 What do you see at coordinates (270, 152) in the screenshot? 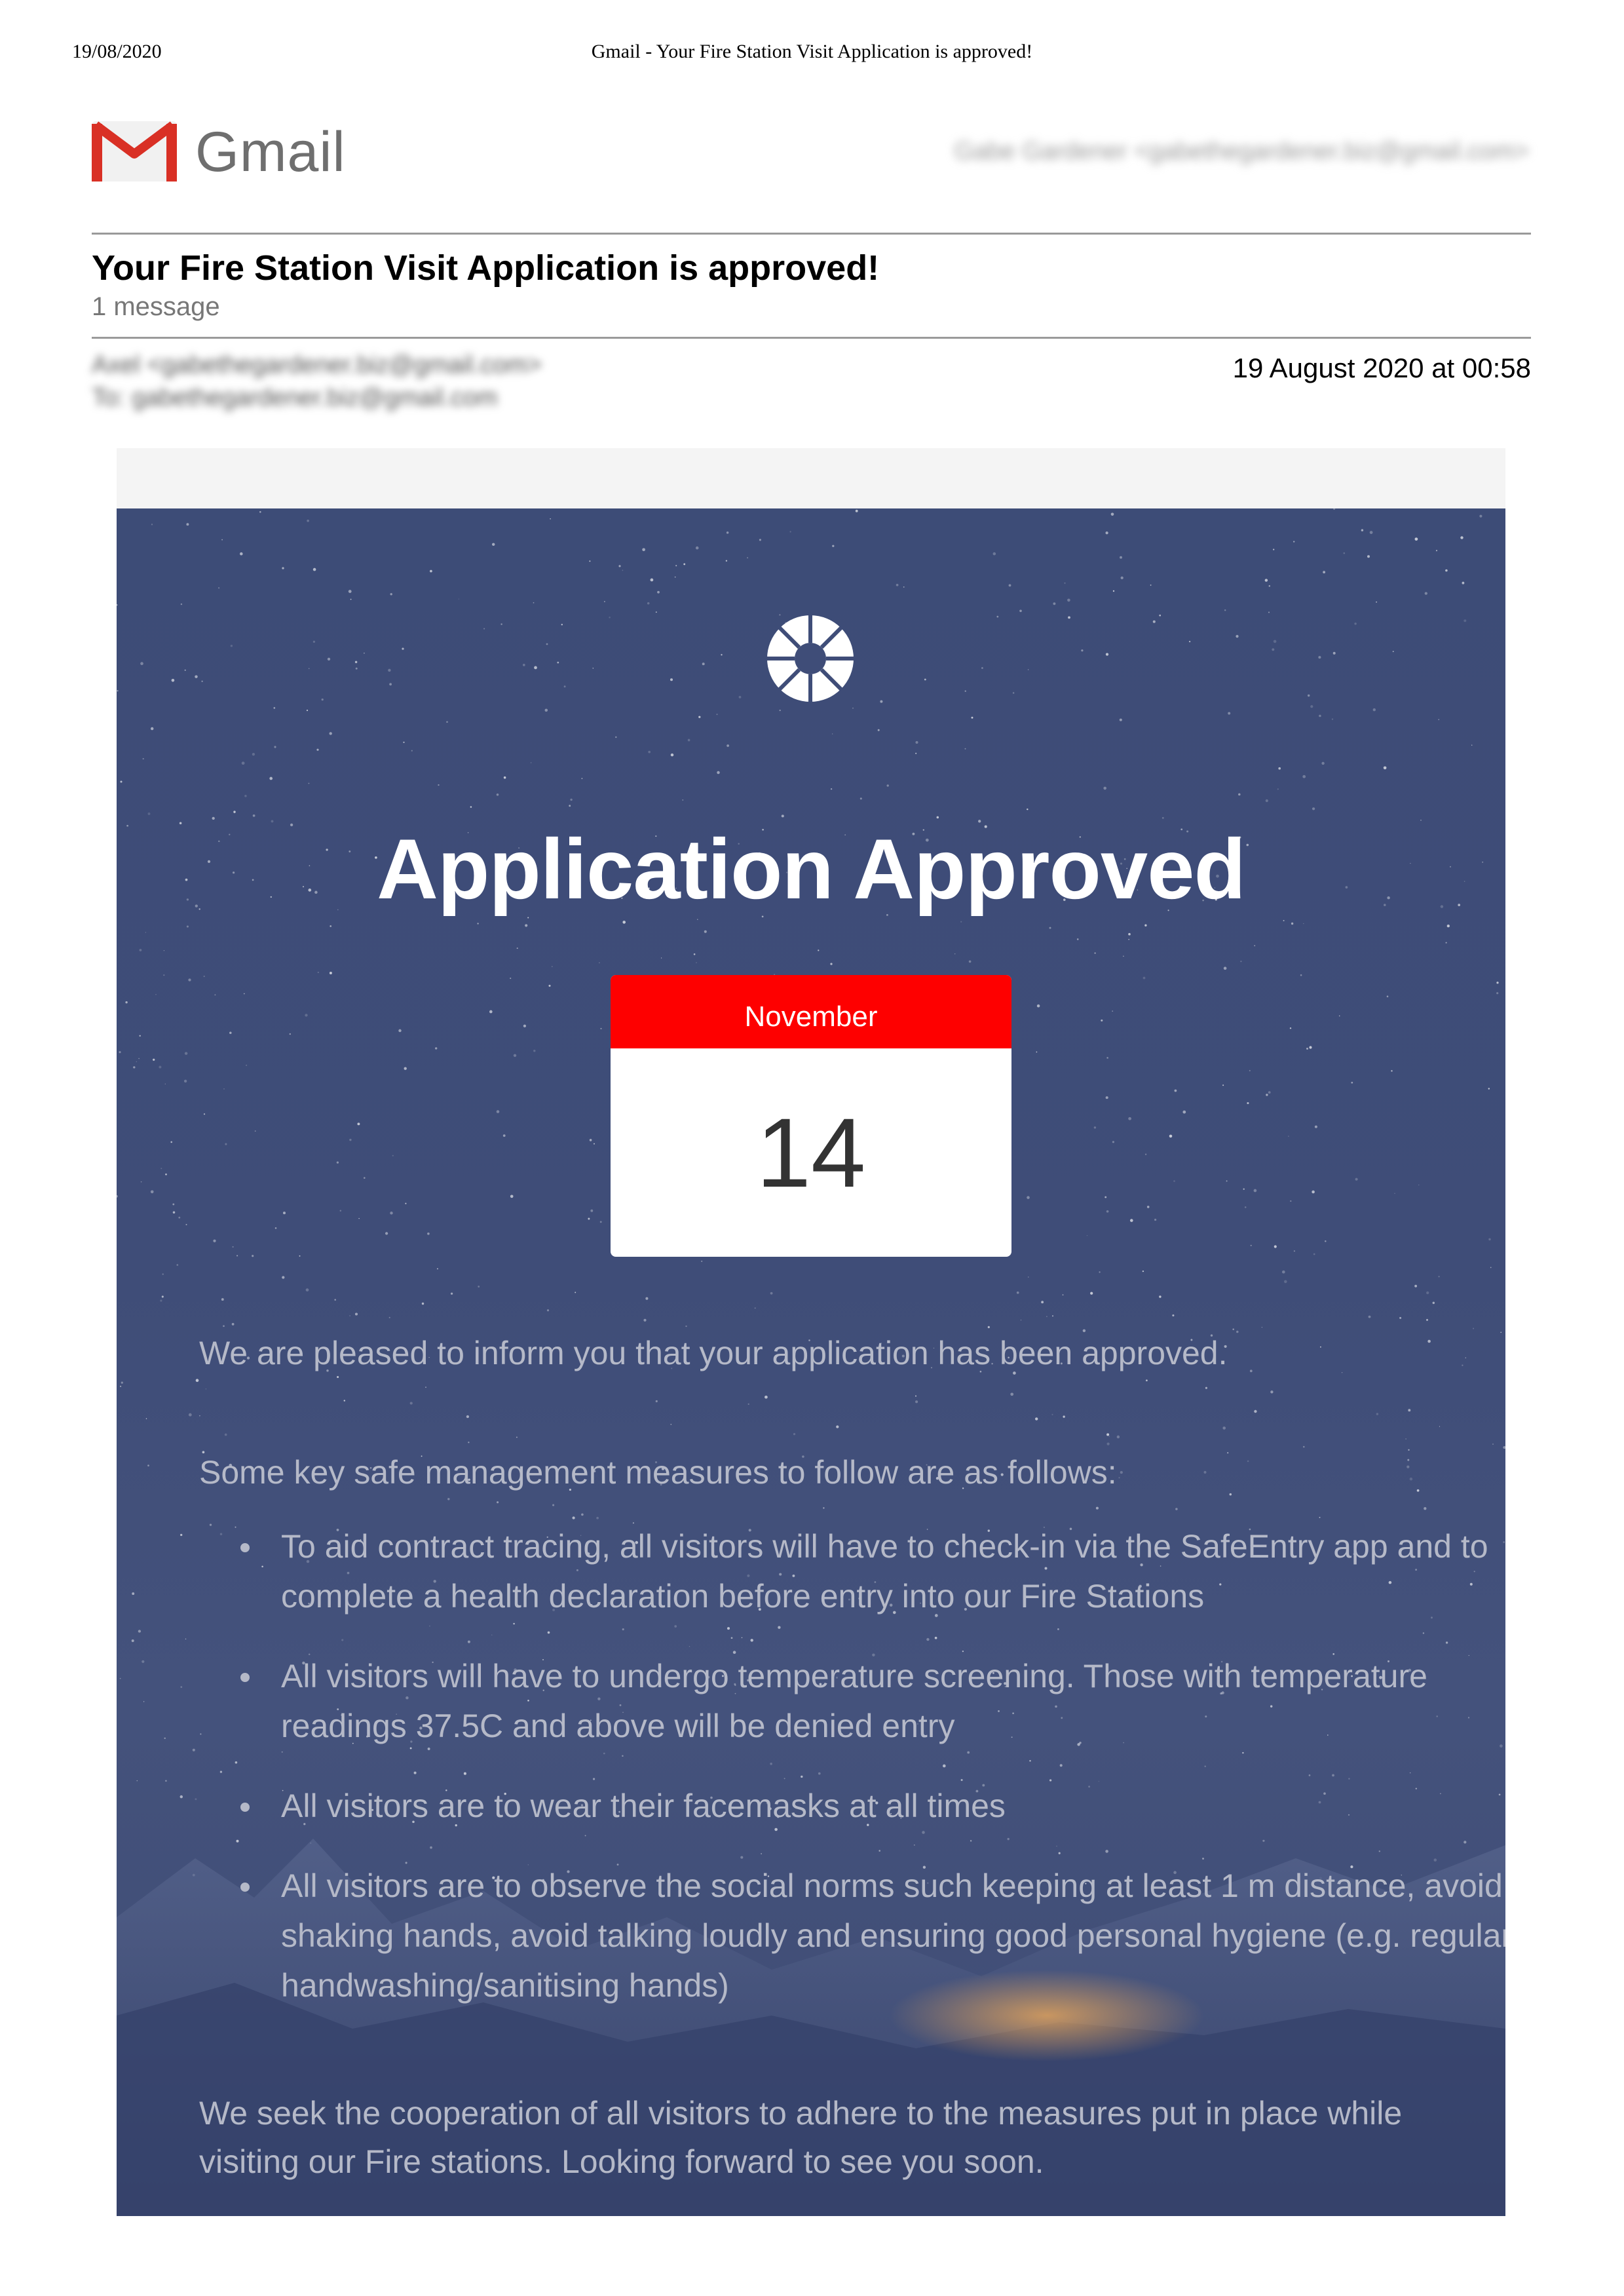
I see `gmail-wordmark: Gmail` at bounding box center [270, 152].